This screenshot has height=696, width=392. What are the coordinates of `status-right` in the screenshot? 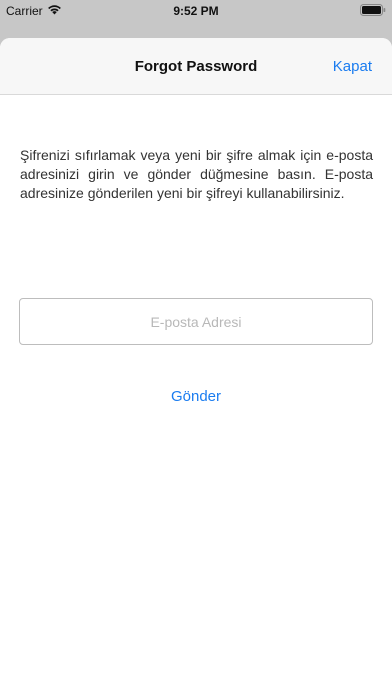 It's located at (373, 11).